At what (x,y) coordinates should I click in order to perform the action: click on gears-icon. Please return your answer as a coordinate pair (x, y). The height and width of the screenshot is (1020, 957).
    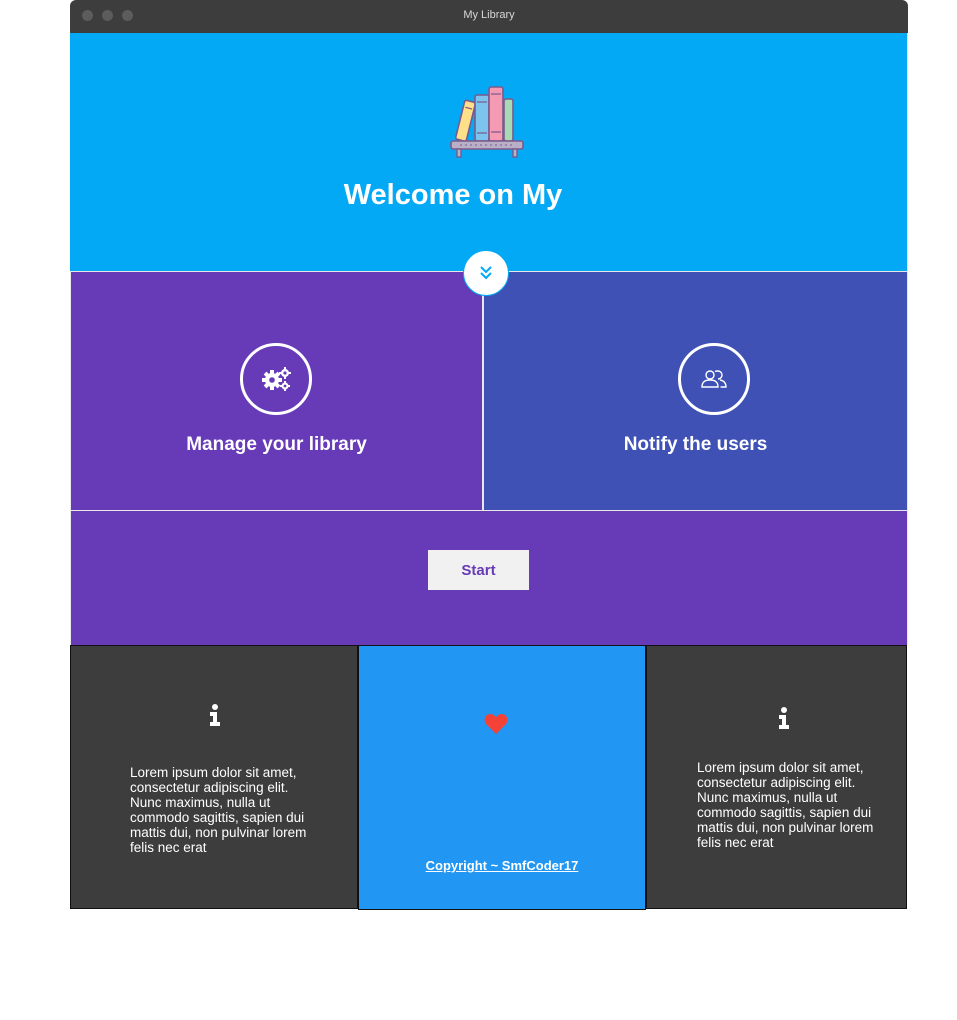
    Looking at the image, I should click on (276, 379).